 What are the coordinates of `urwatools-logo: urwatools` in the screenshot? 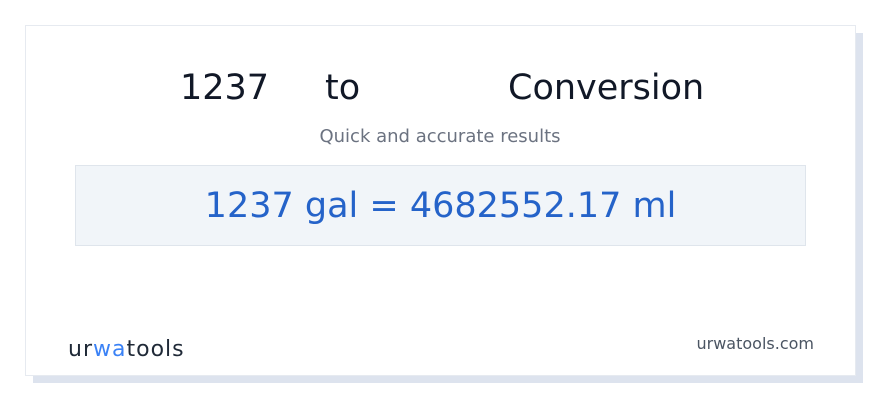 It's located at (126, 349).